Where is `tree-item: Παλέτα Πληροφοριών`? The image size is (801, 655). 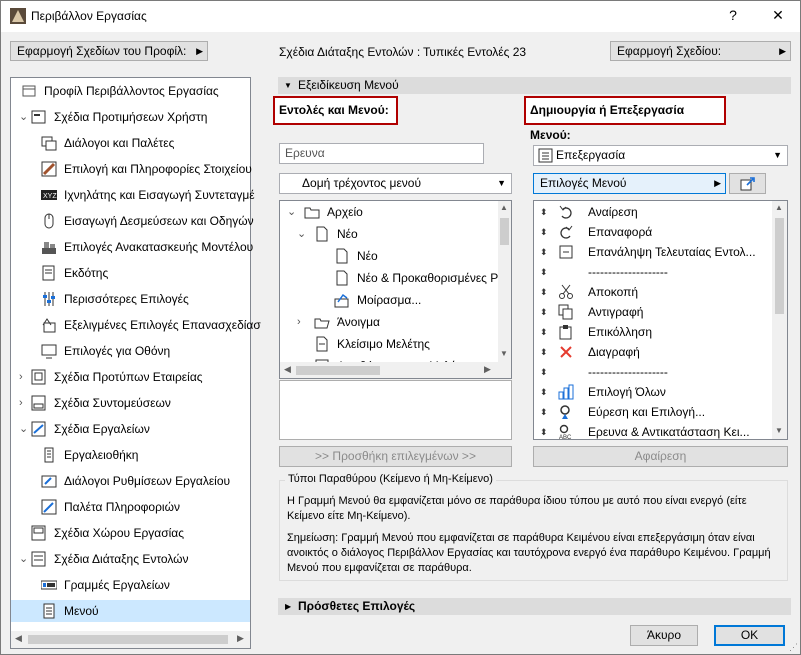 tree-item: Παλέτα Πληροφοριών is located at coordinates (130, 507).